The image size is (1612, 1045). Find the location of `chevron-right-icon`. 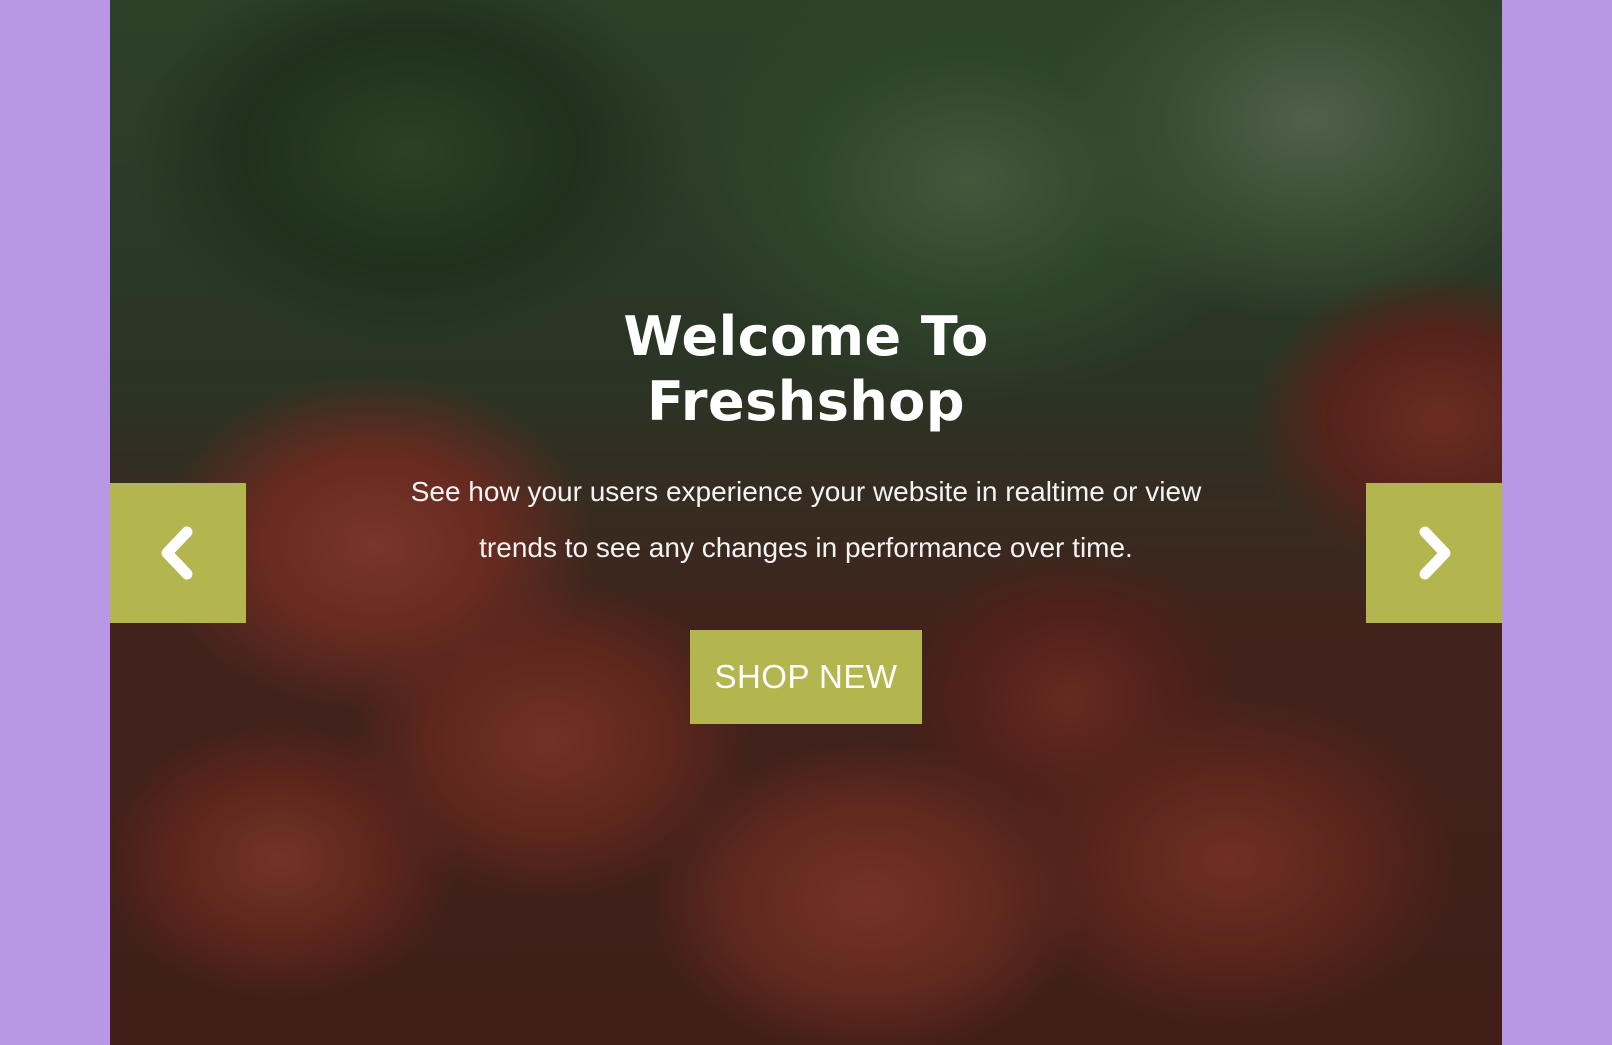

chevron-right-icon is located at coordinates (1435, 553).